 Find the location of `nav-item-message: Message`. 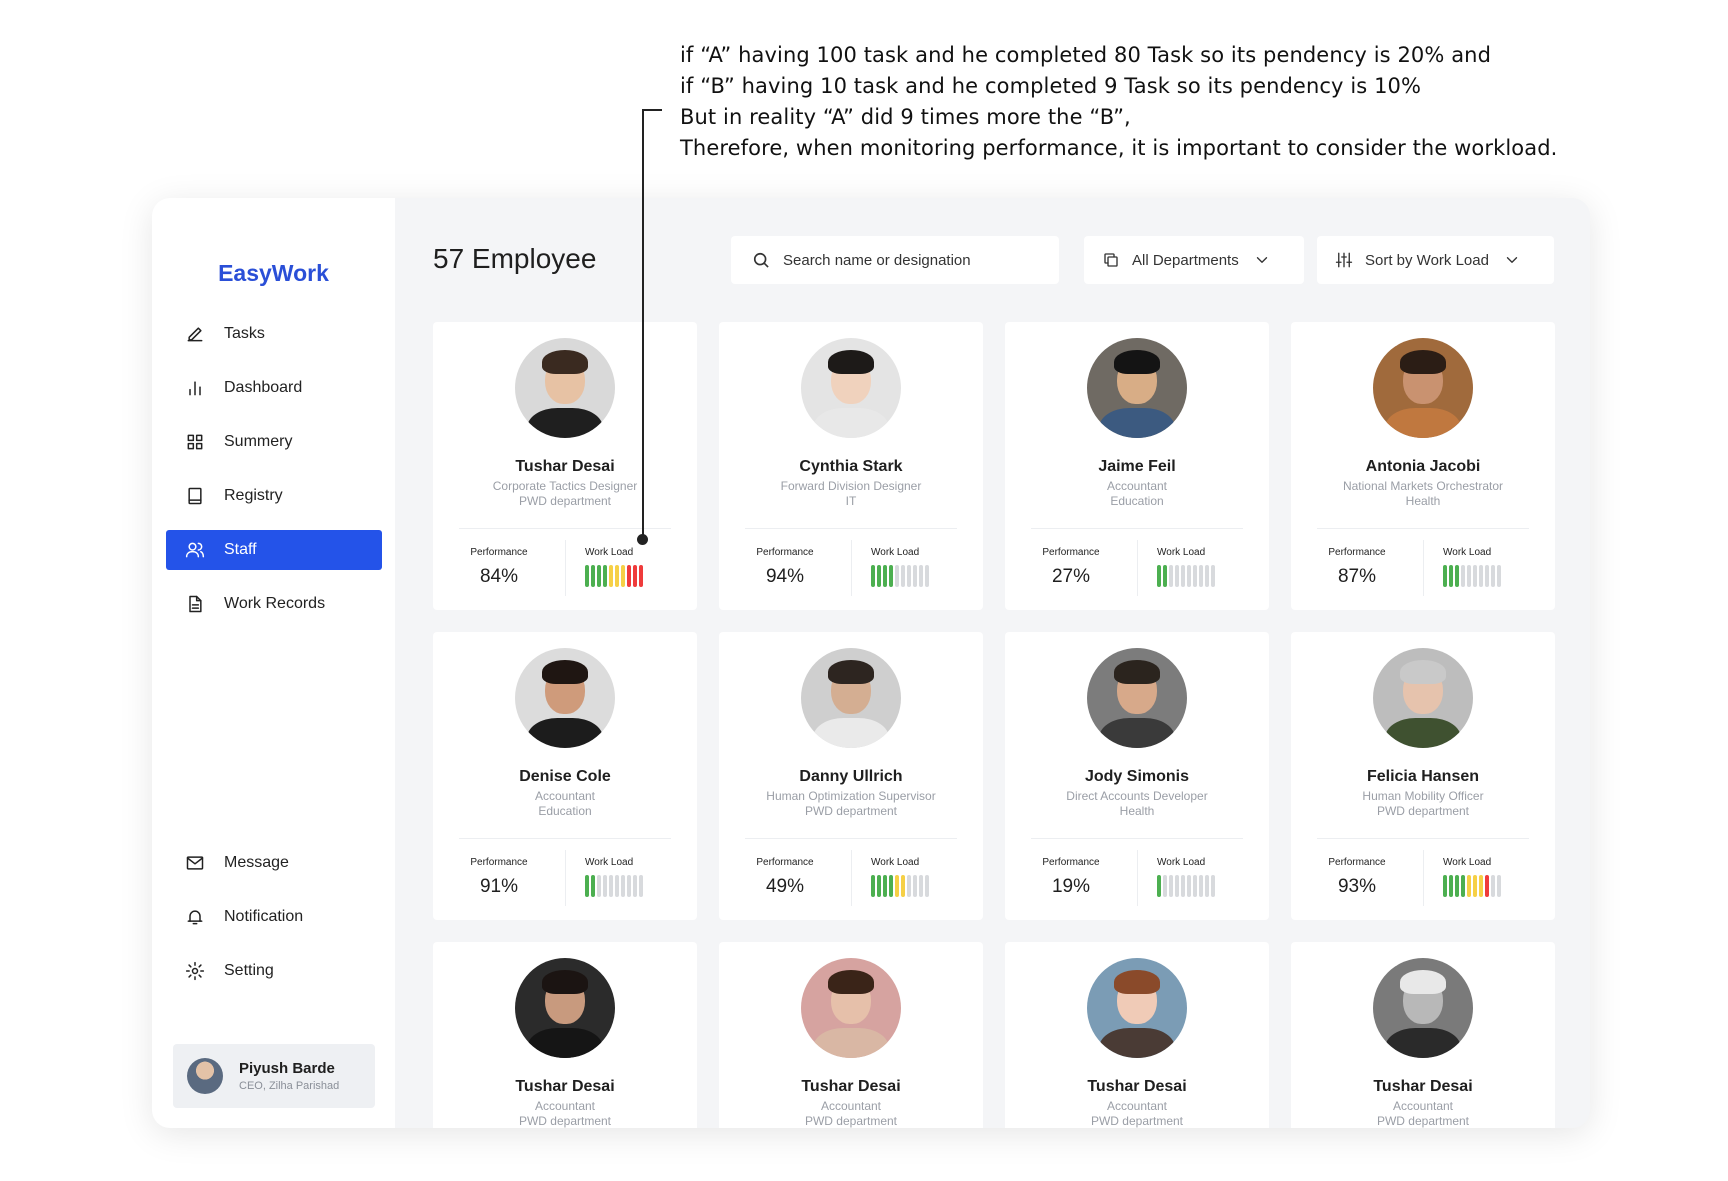

nav-item-message: Message is located at coordinates (274, 863).